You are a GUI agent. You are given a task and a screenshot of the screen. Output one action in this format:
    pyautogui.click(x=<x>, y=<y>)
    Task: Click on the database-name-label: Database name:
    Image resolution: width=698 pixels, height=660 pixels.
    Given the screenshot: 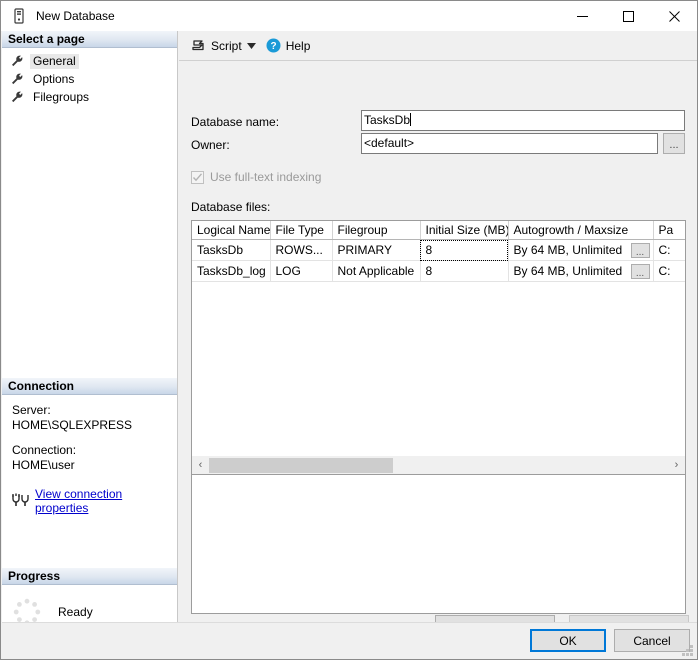 What is the action you would take?
    pyautogui.click(x=235, y=122)
    